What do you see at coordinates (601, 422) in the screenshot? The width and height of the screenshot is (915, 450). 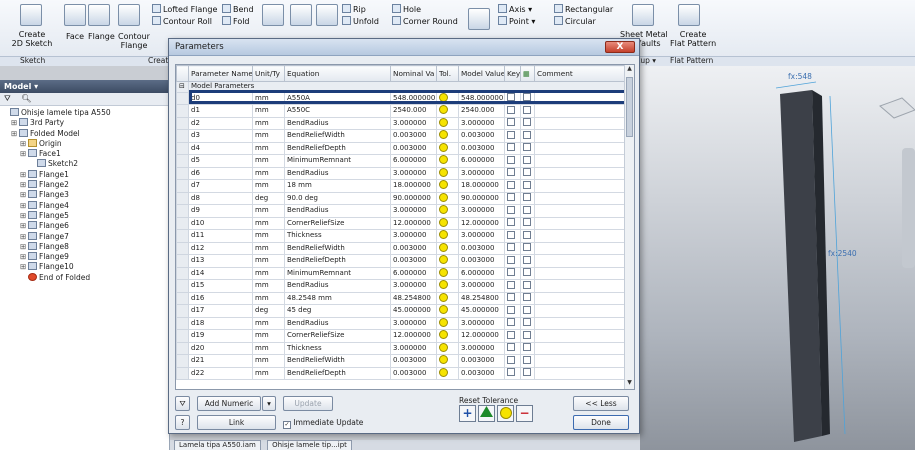 I see `done-button: Done` at bounding box center [601, 422].